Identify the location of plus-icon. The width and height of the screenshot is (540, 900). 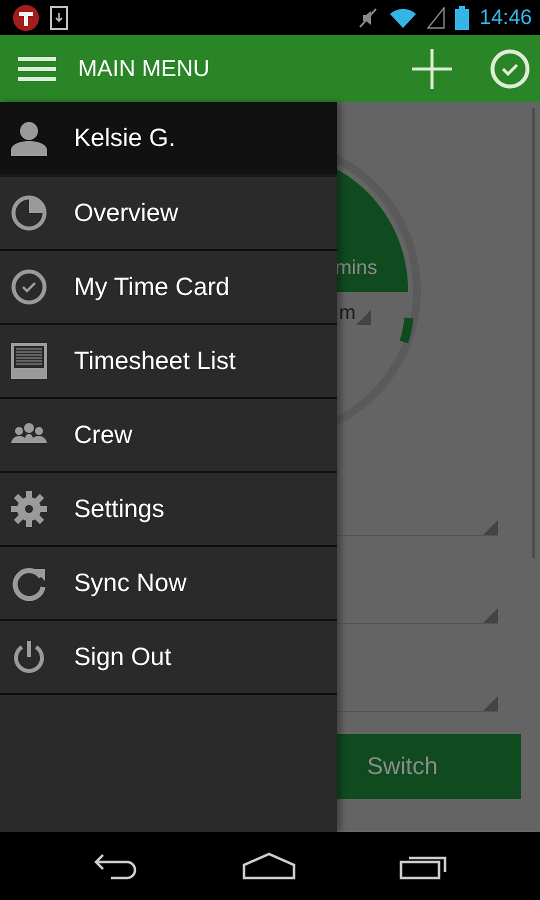
(432, 68).